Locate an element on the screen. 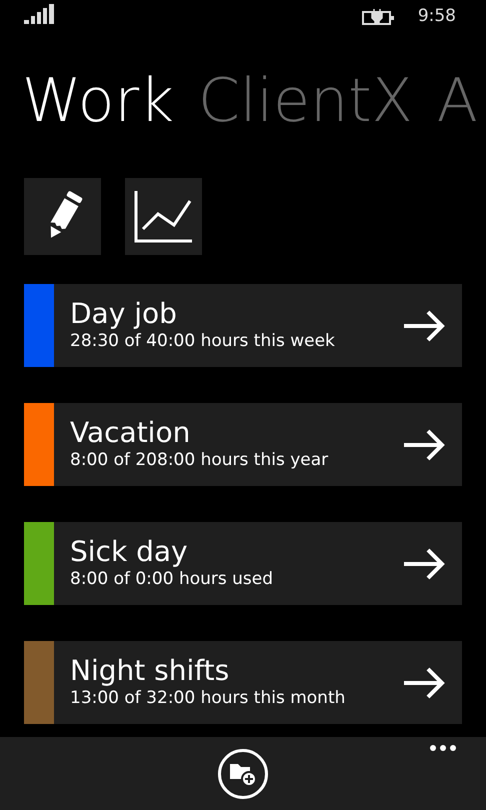 The width and height of the screenshot is (486, 810). category-name: Sick day is located at coordinates (129, 552).